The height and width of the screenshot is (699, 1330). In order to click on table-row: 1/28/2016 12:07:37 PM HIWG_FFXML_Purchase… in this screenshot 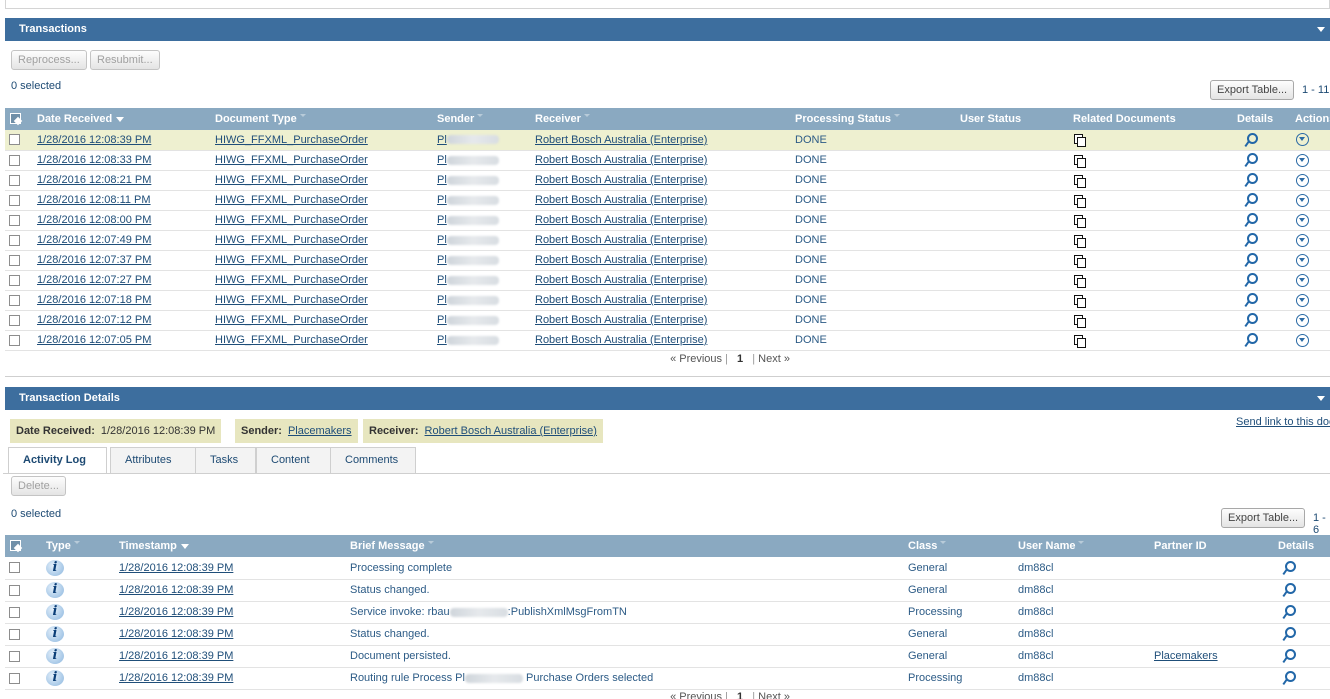, I will do `click(667, 260)`.